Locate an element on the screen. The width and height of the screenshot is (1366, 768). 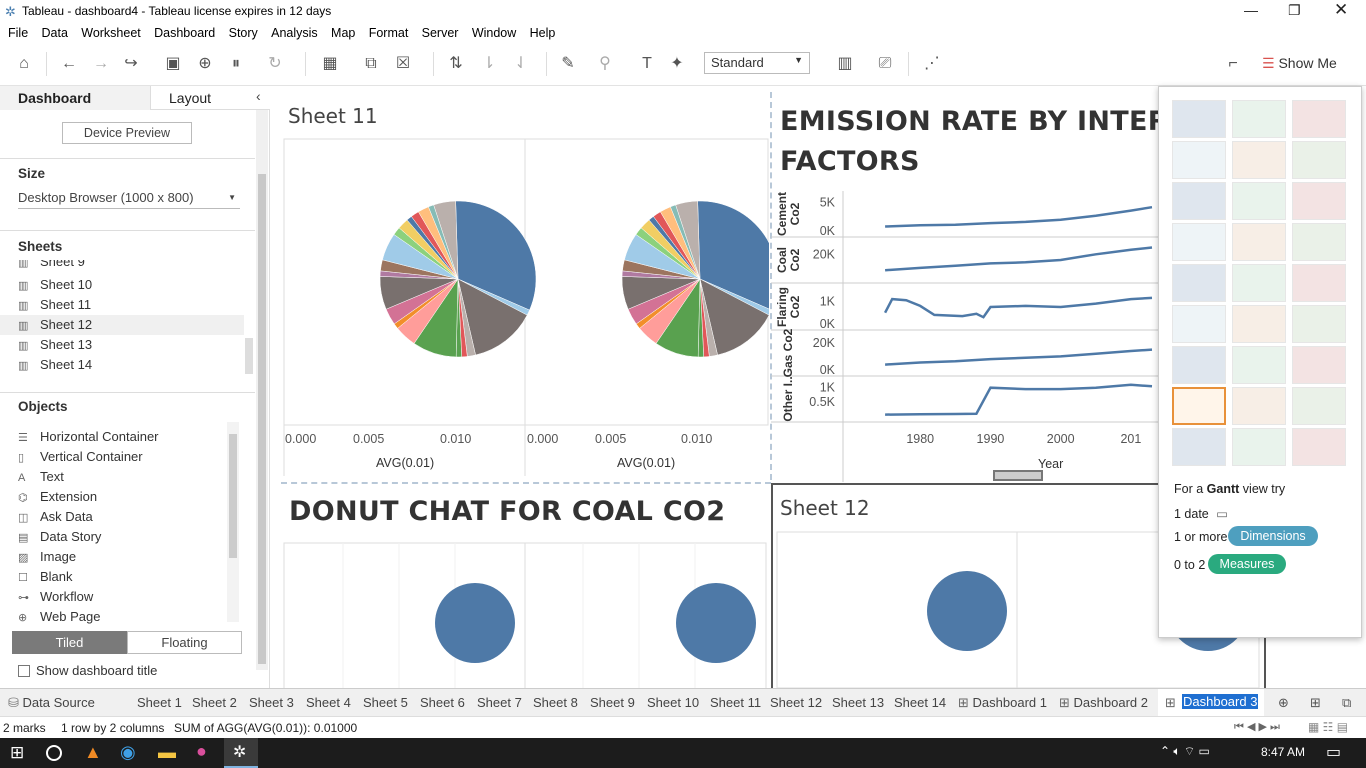
collapse-pane-icon: ‹ is located at coordinates (258, 96).